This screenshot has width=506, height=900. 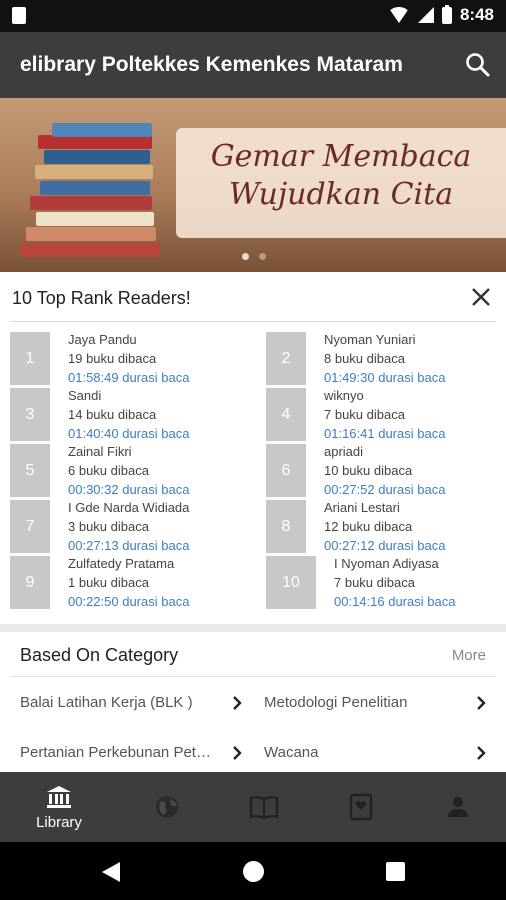 I want to click on reader-books: 6 buku dibaca, so click(x=108, y=470).